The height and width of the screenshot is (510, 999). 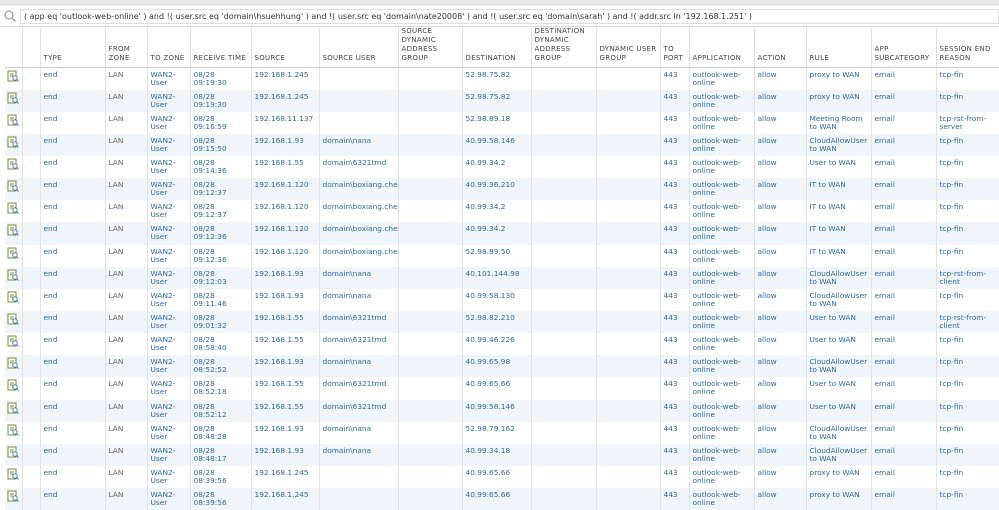 What do you see at coordinates (497, 211) in the screenshot?
I see `cell-destination: 40.99.34.2` at bounding box center [497, 211].